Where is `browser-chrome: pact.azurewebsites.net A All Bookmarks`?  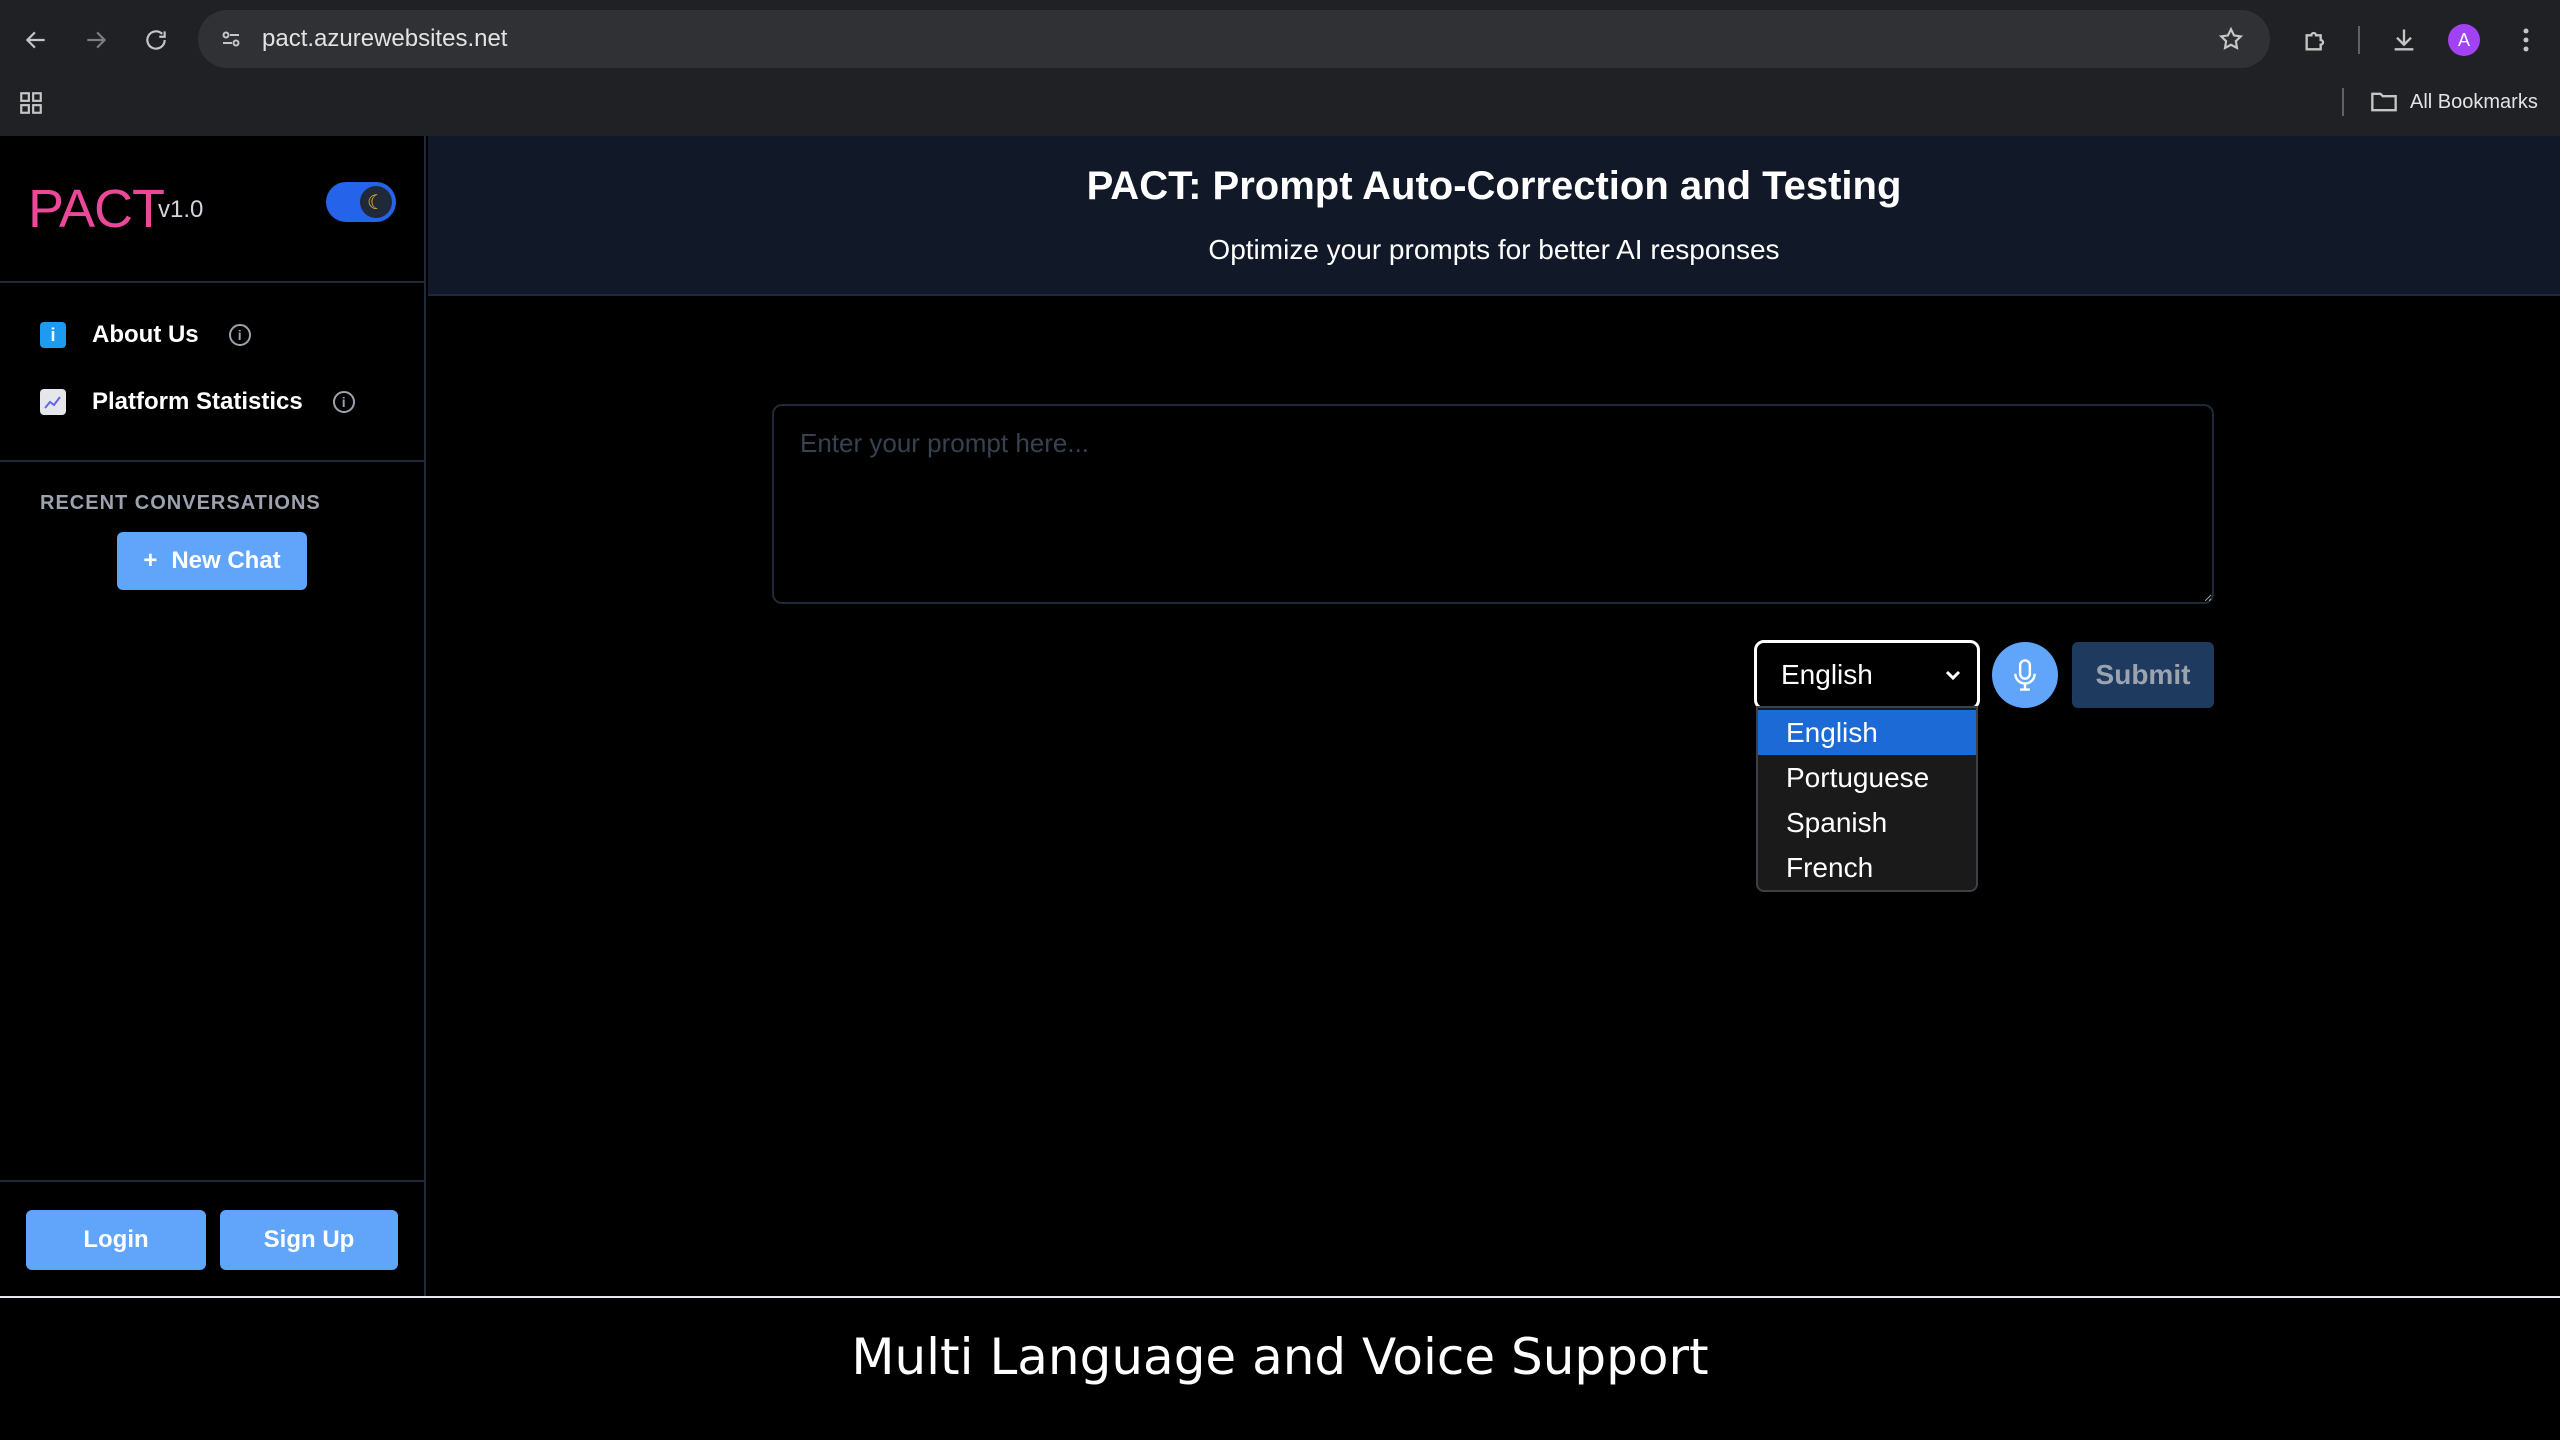
browser-chrome: pact.azurewebsites.net A All Bookmarks is located at coordinates (1280, 68).